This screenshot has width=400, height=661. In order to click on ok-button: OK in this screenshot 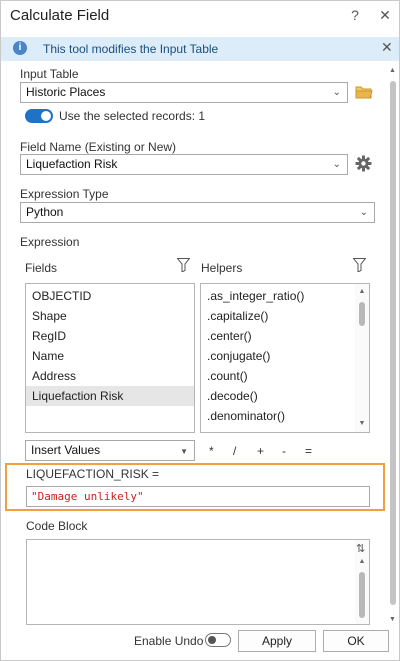, I will do `click(356, 641)`.